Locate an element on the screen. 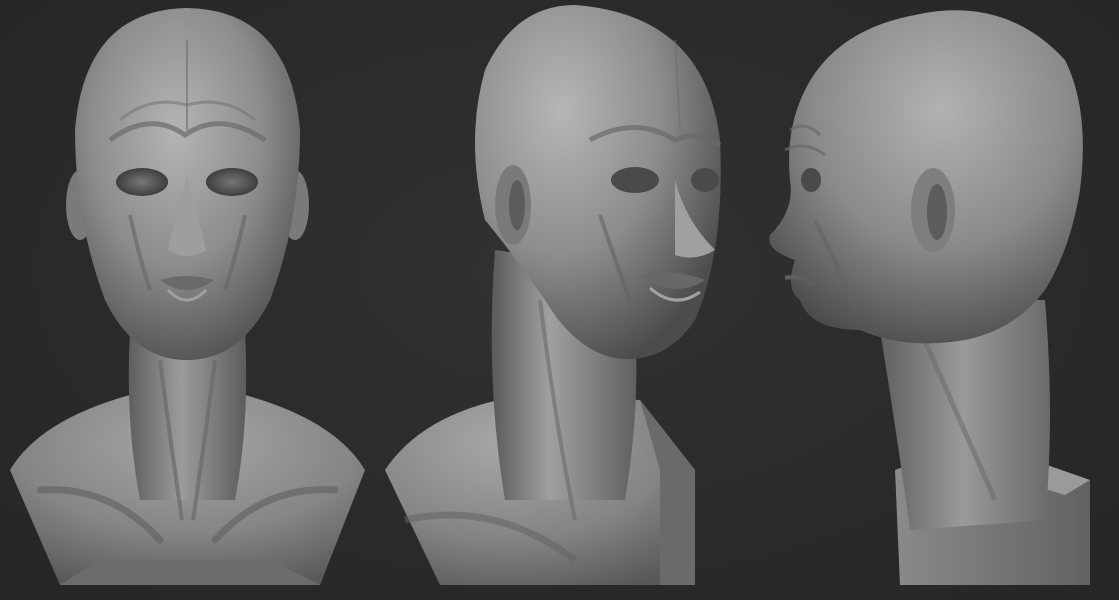 This screenshot has height=600, width=1119. eye is located at coordinates (811, 180).